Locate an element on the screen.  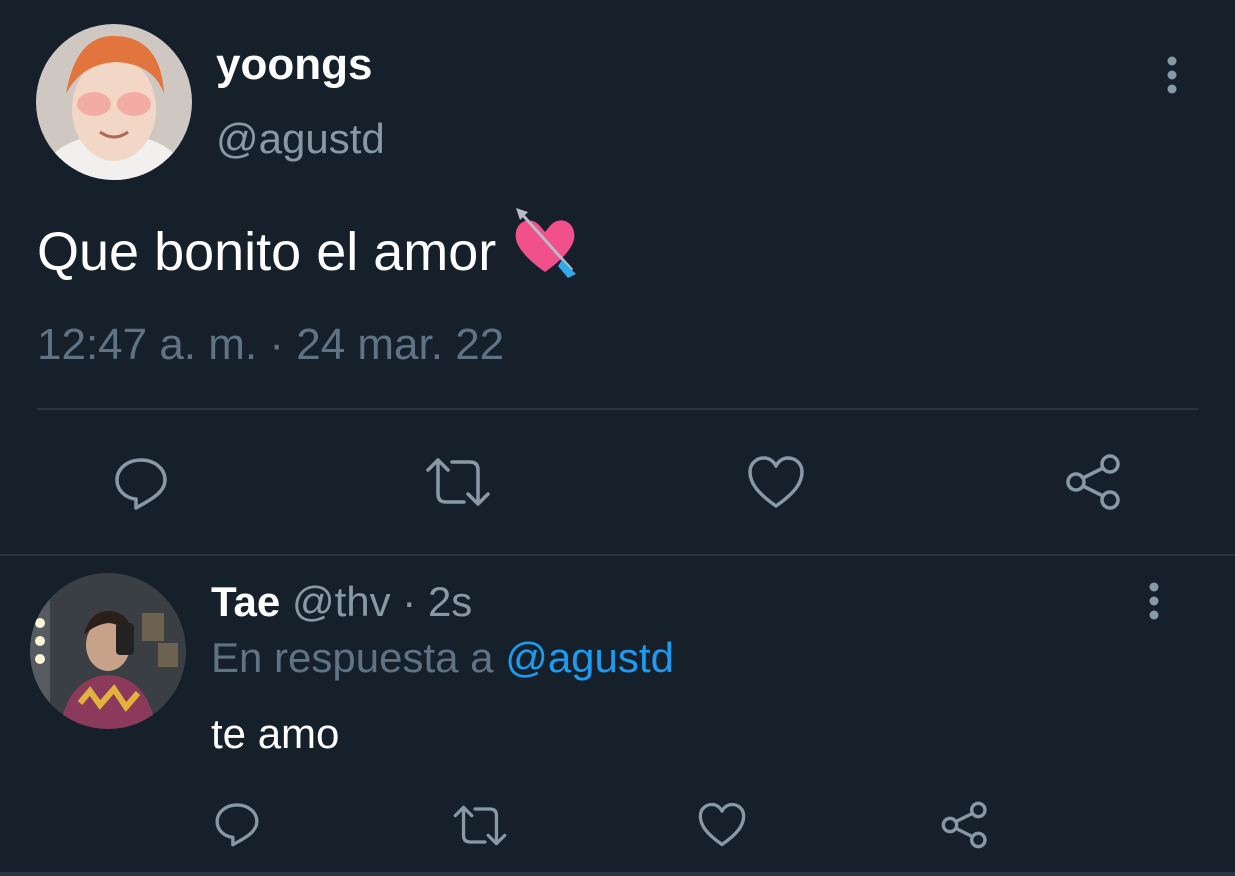
reply-more-options-icon is located at coordinates (1154, 602).